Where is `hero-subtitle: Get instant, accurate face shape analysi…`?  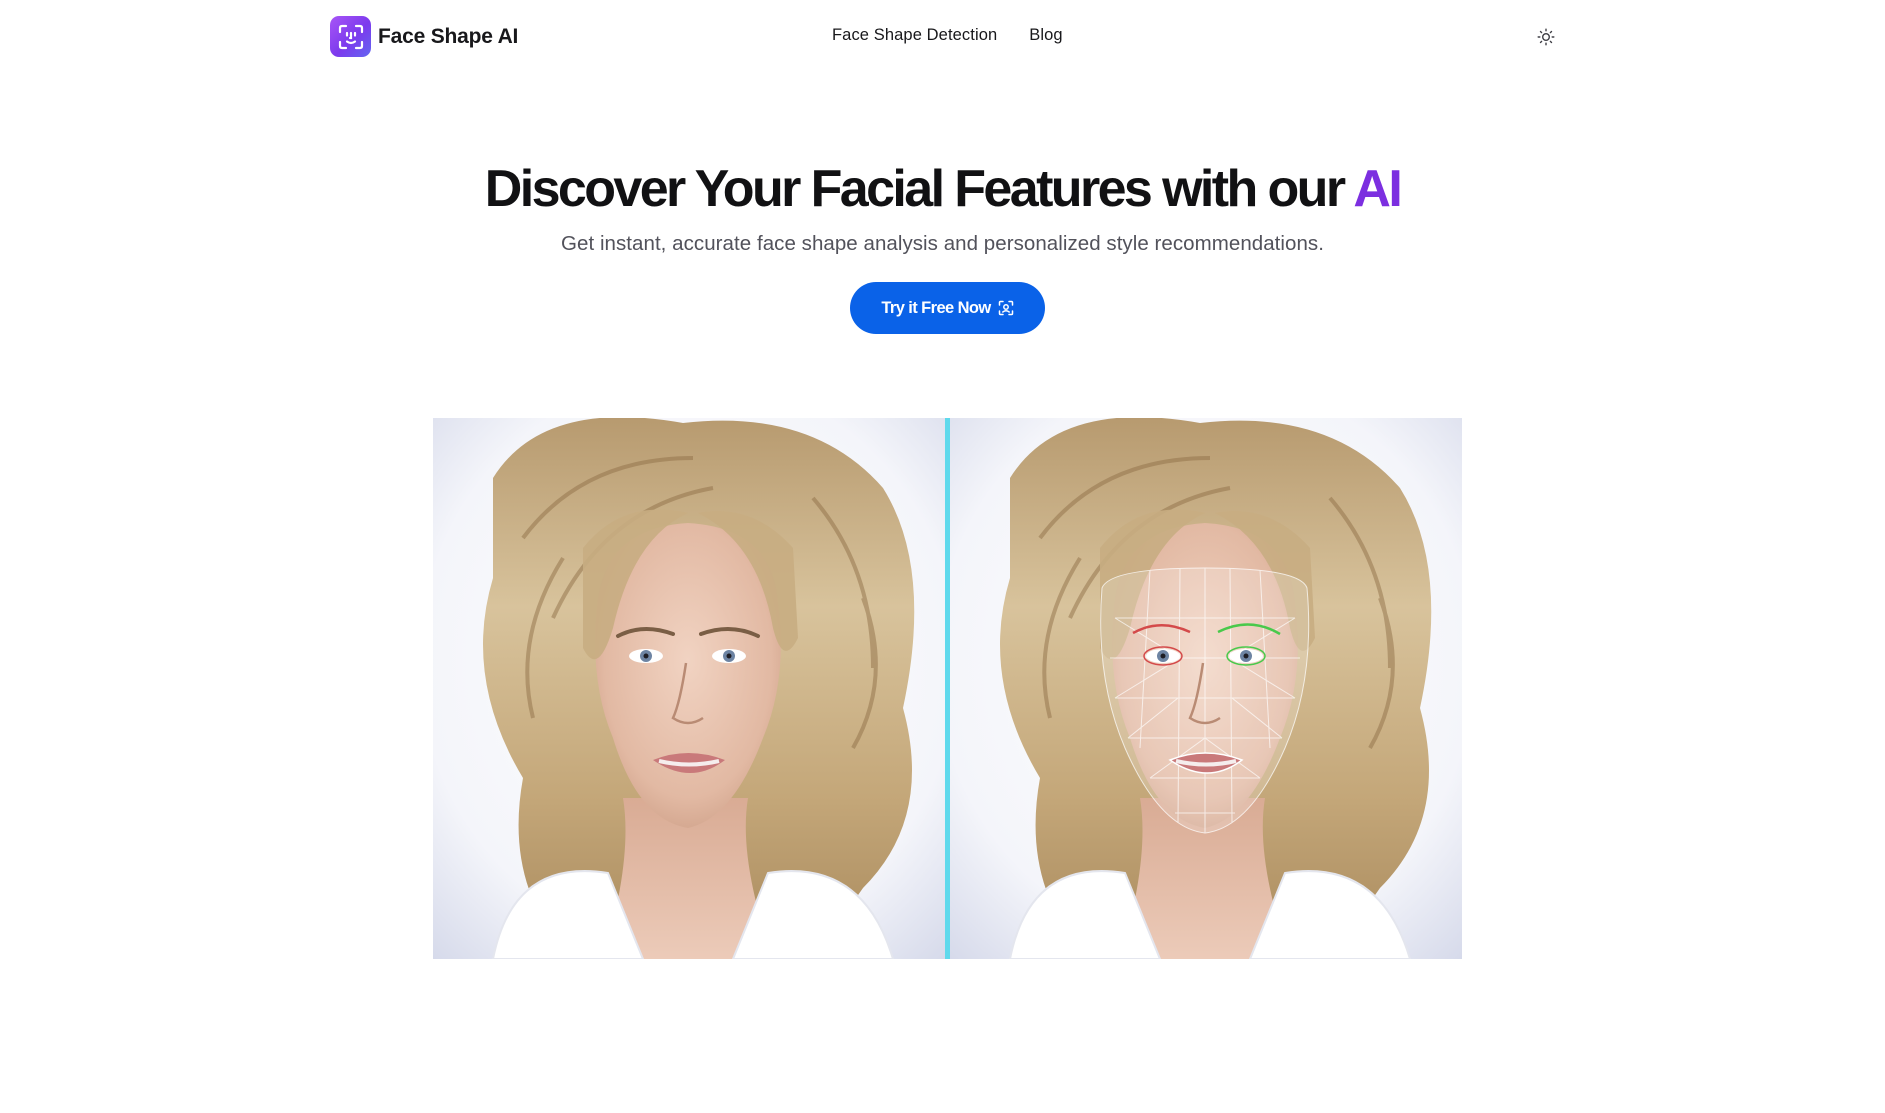
hero-subtitle: Get instant, accurate face shape analysi… is located at coordinates (942, 243).